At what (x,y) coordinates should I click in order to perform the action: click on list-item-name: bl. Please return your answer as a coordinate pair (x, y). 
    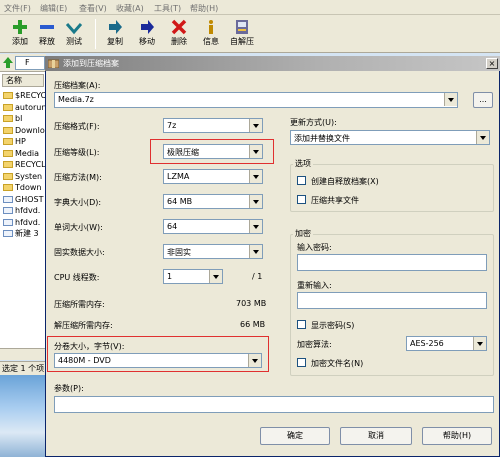
    Looking at the image, I should click on (19, 118).